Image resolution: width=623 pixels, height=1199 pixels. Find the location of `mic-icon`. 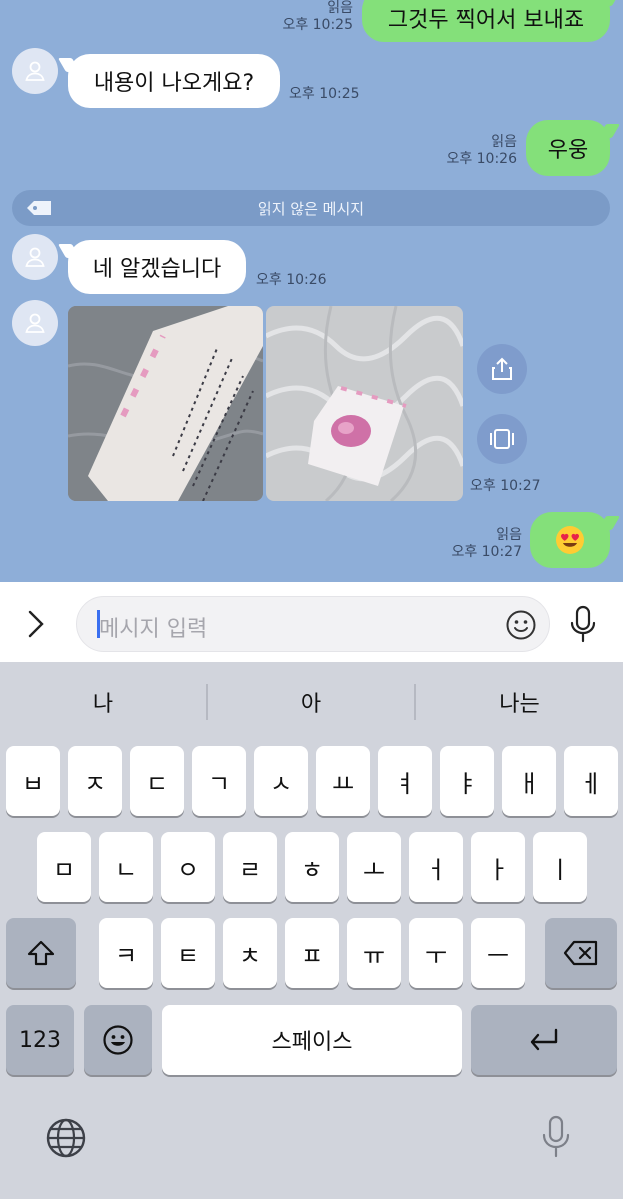

mic-icon is located at coordinates (583, 624).